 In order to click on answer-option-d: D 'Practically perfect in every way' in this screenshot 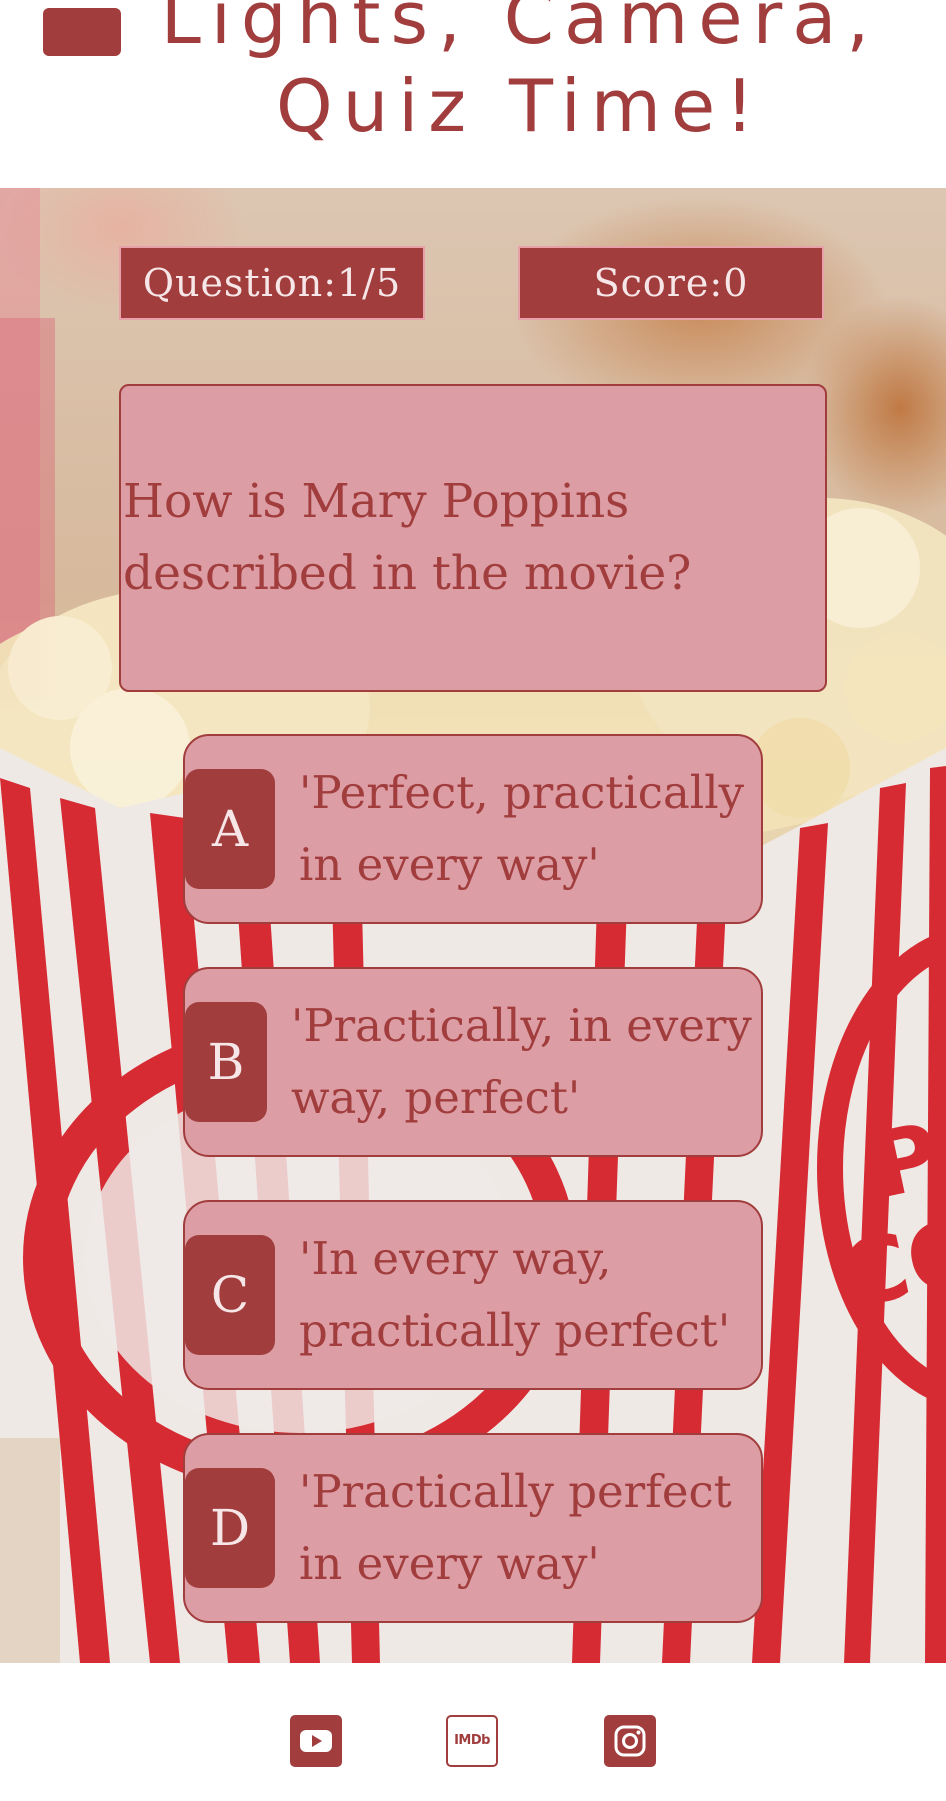, I will do `click(473, 1528)`.